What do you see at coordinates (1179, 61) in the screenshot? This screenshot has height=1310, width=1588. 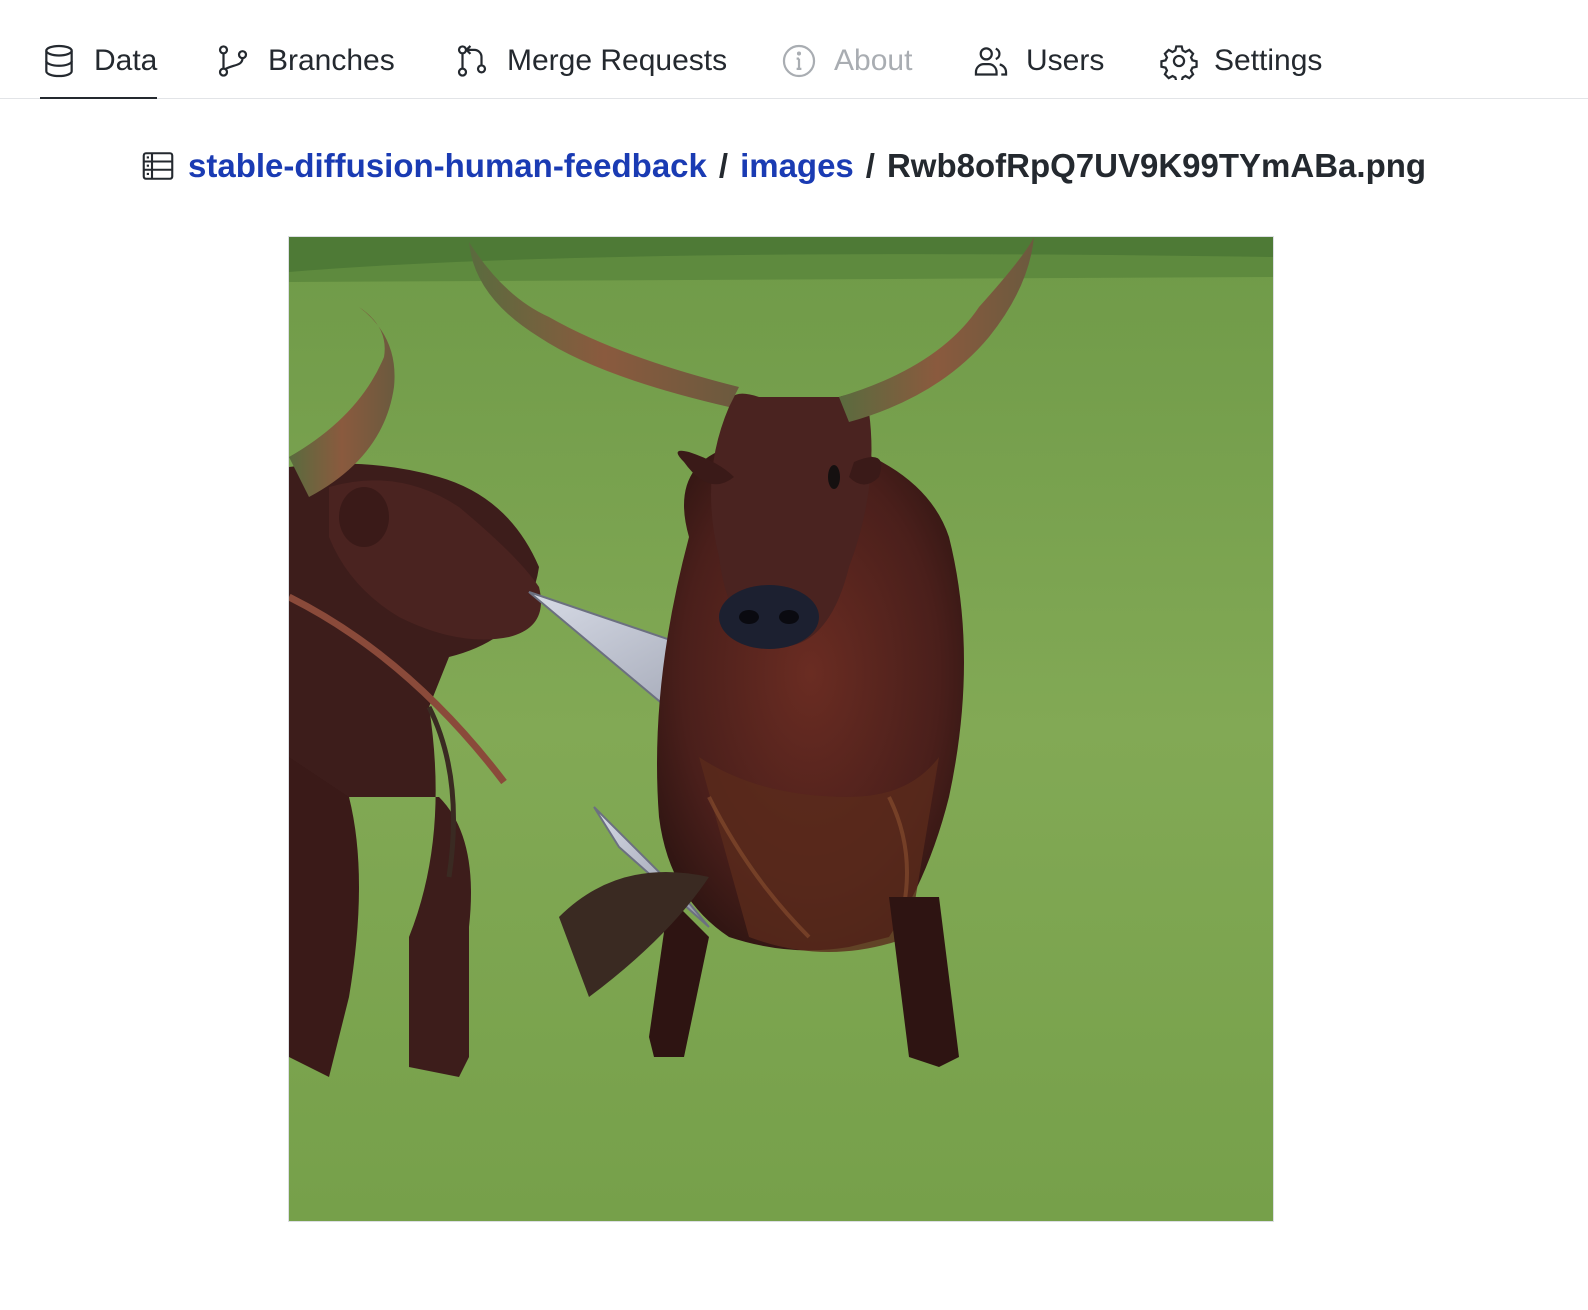 I see `gear-icon` at bounding box center [1179, 61].